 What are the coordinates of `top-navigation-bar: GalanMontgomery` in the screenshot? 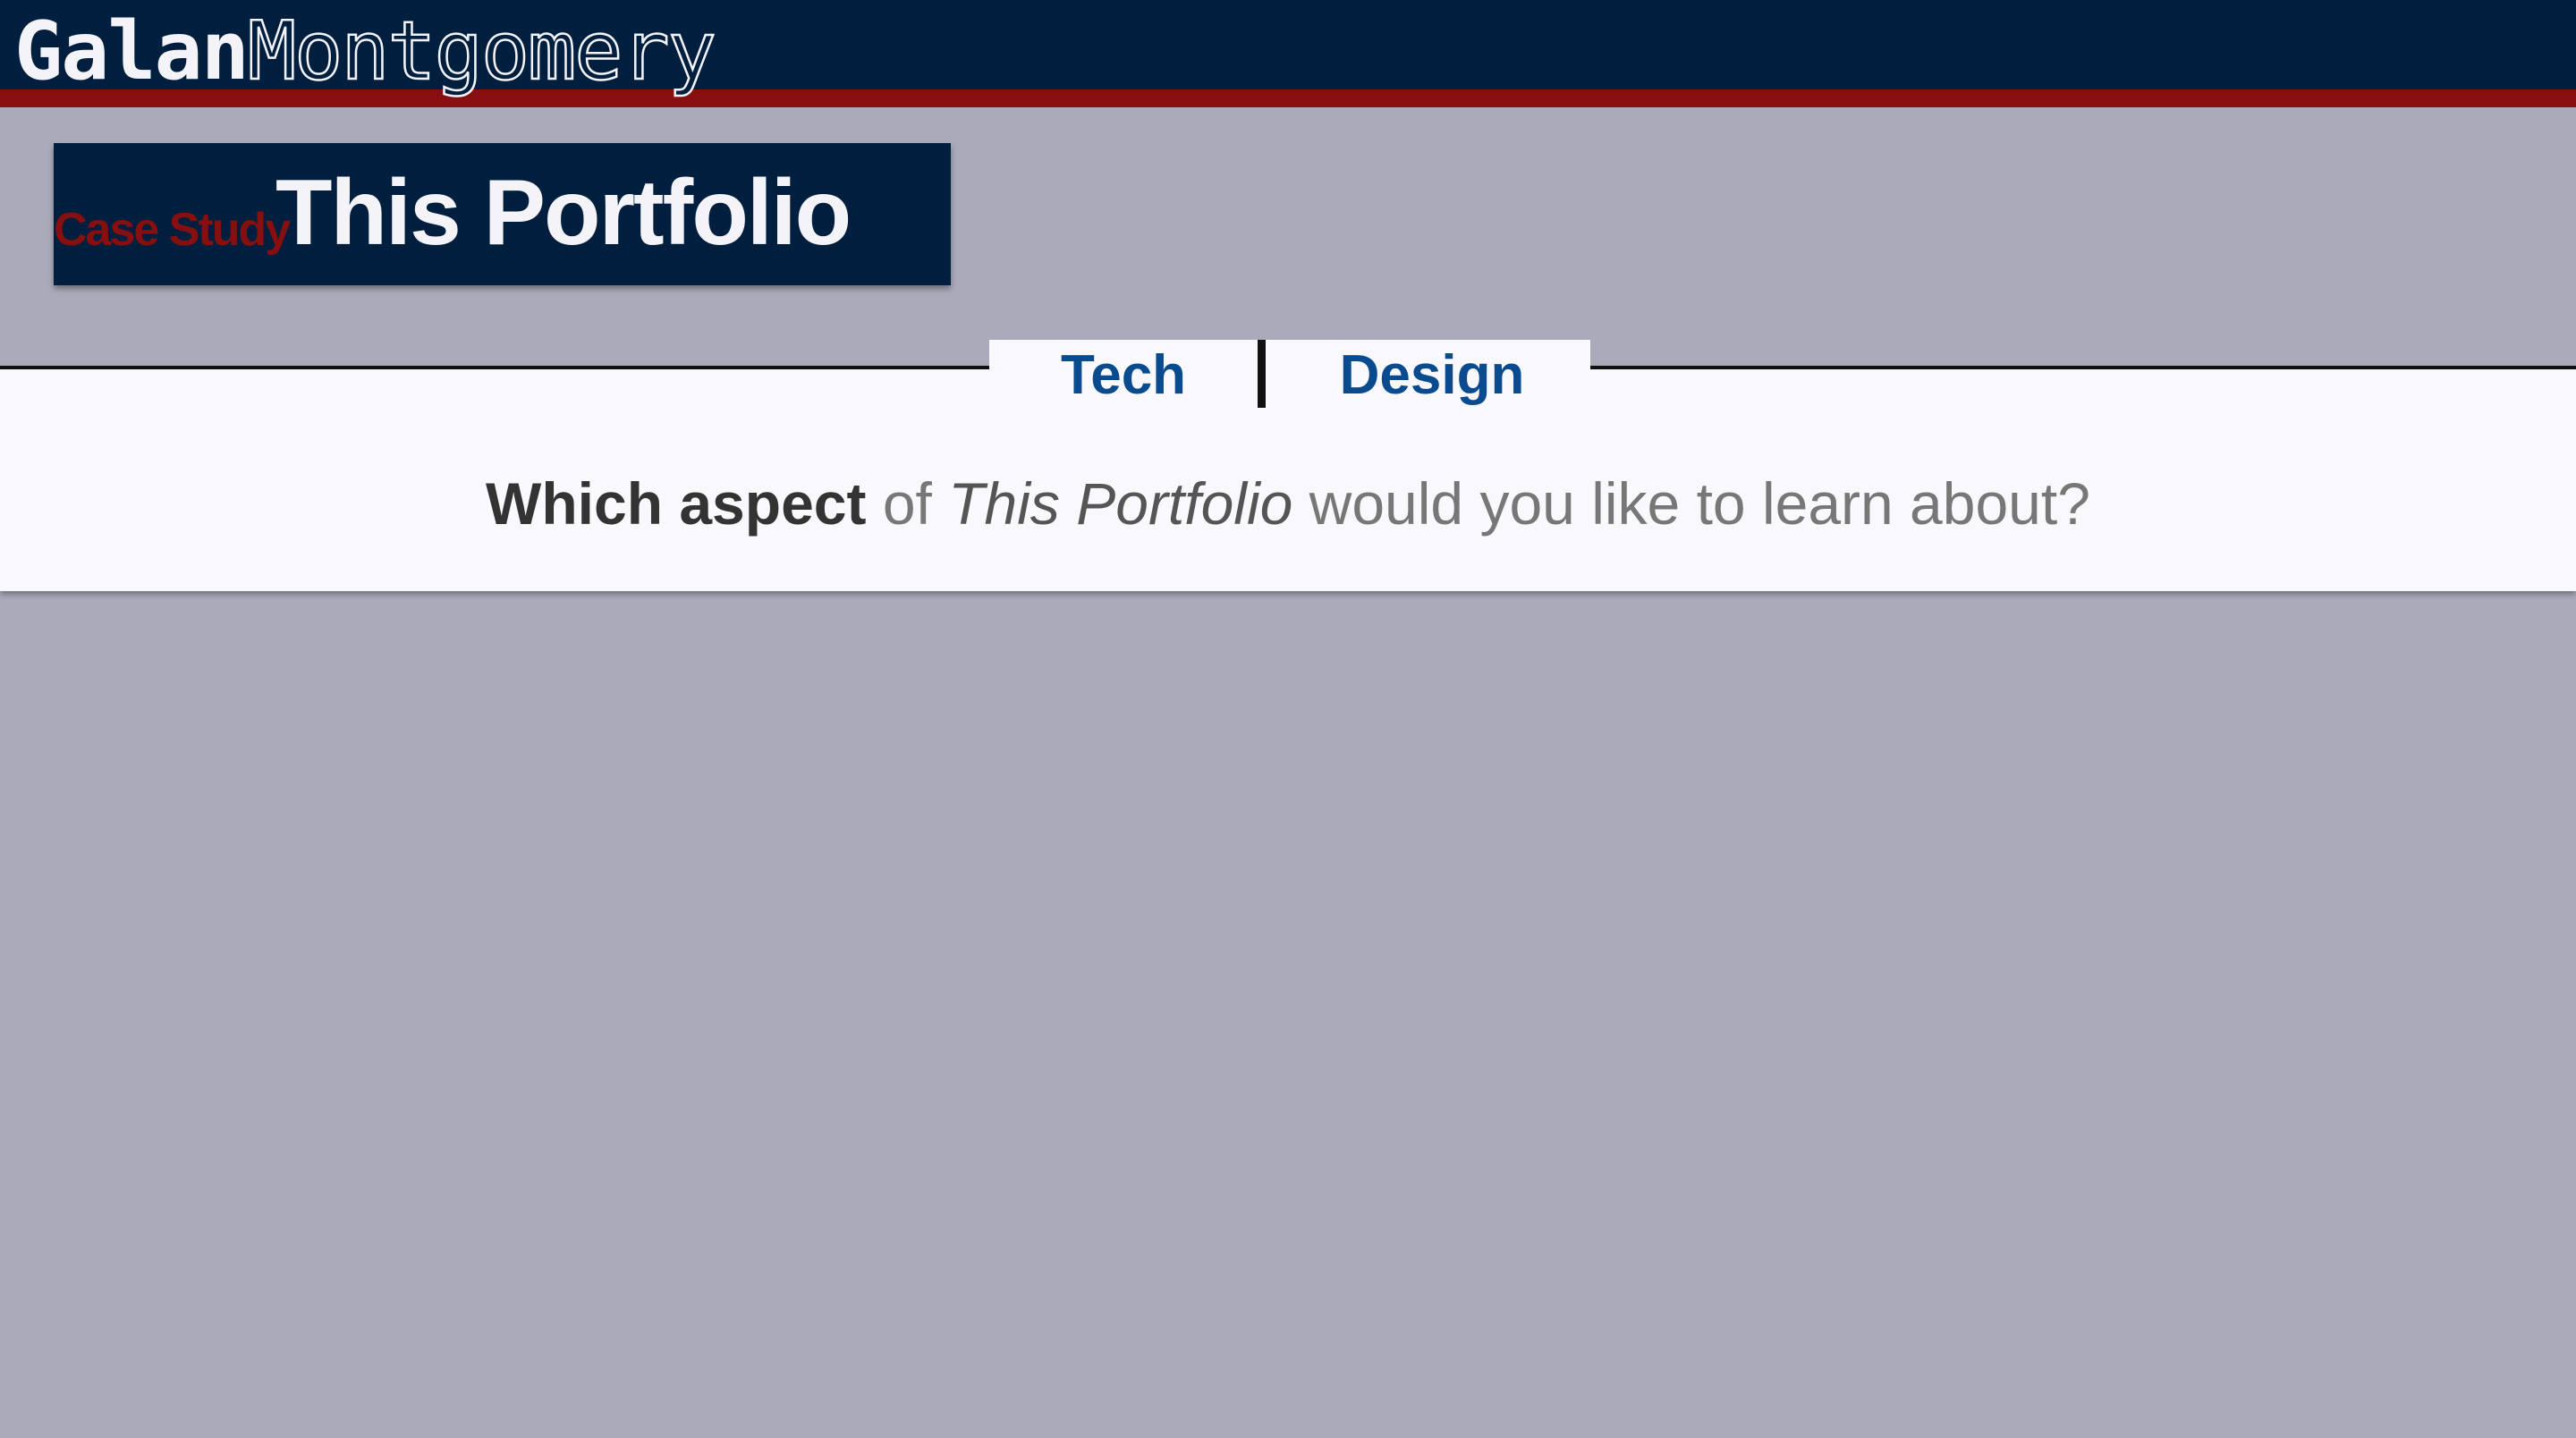 It's located at (1288, 53).